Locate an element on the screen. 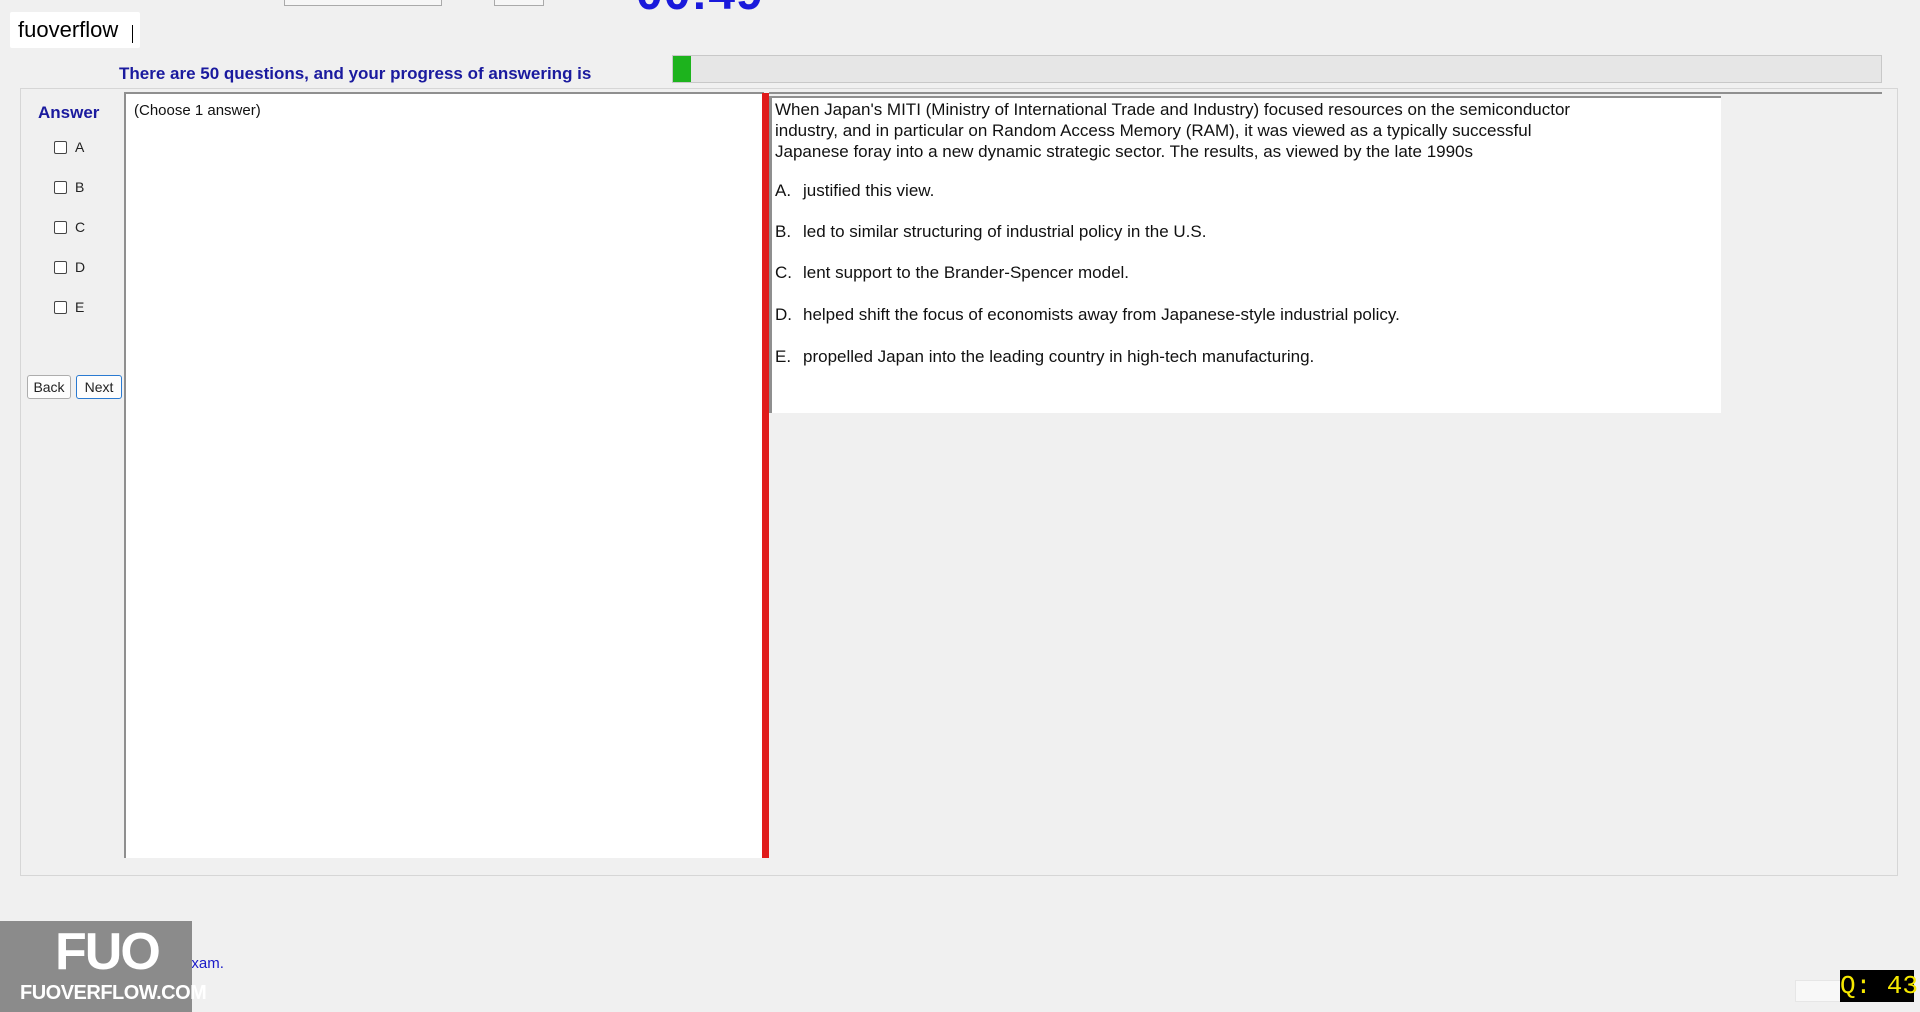 The width and height of the screenshot is (1920, 1012). option-text: justified this view. is located at coordinates (869, 190).